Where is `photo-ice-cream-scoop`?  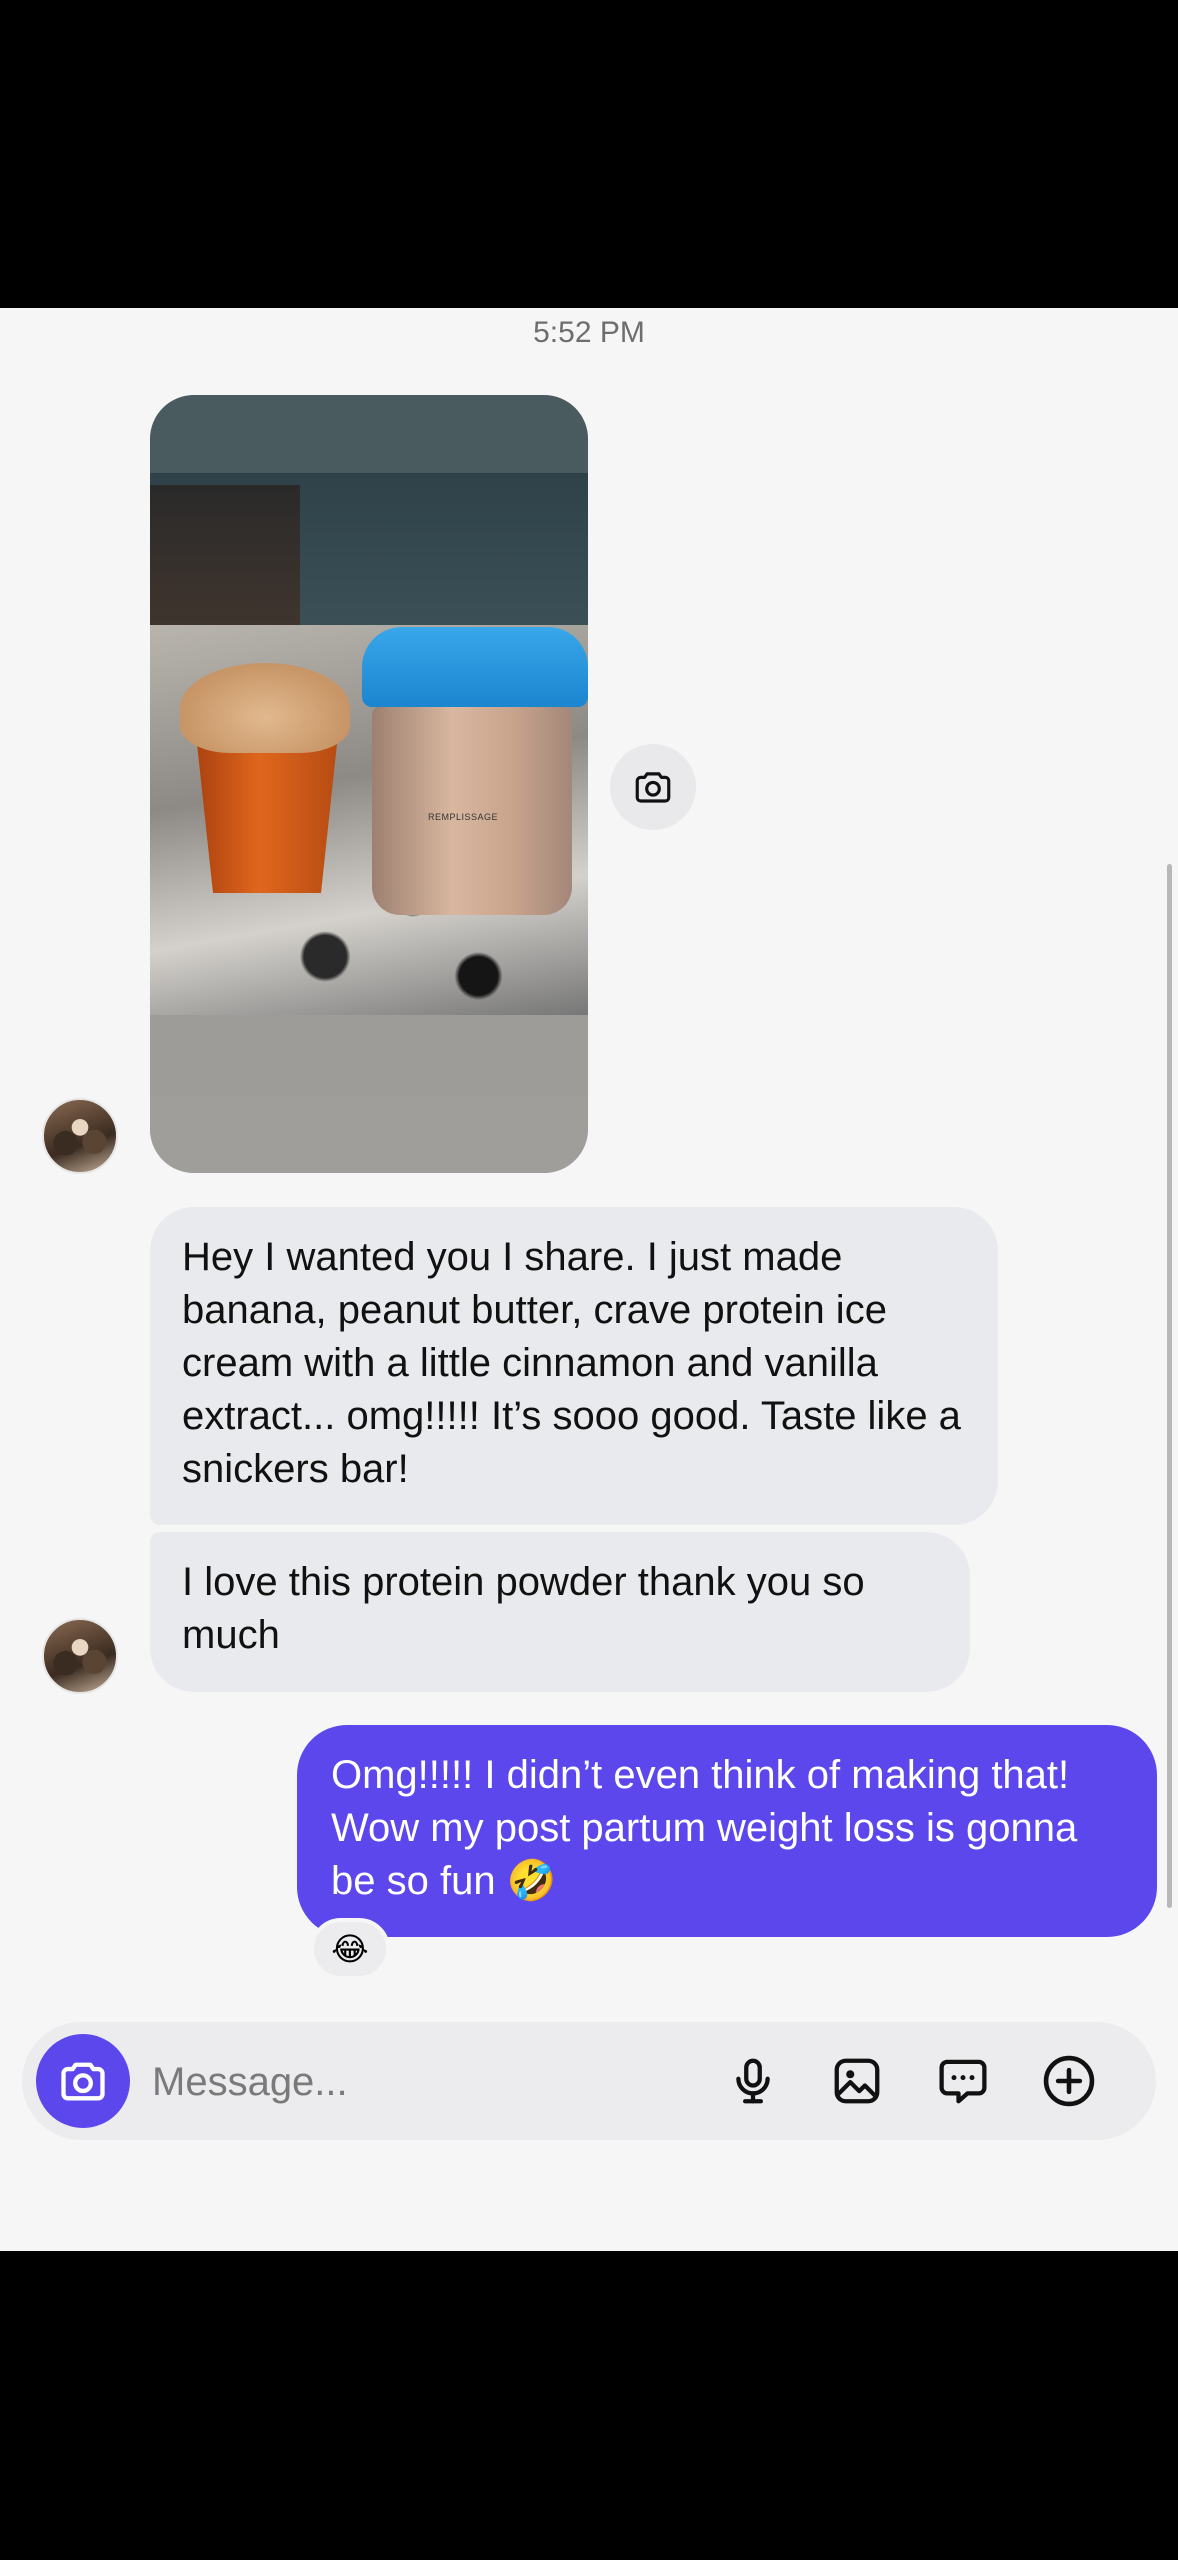 photo-ice-cream-scoop is located at coordinates (265, 708).